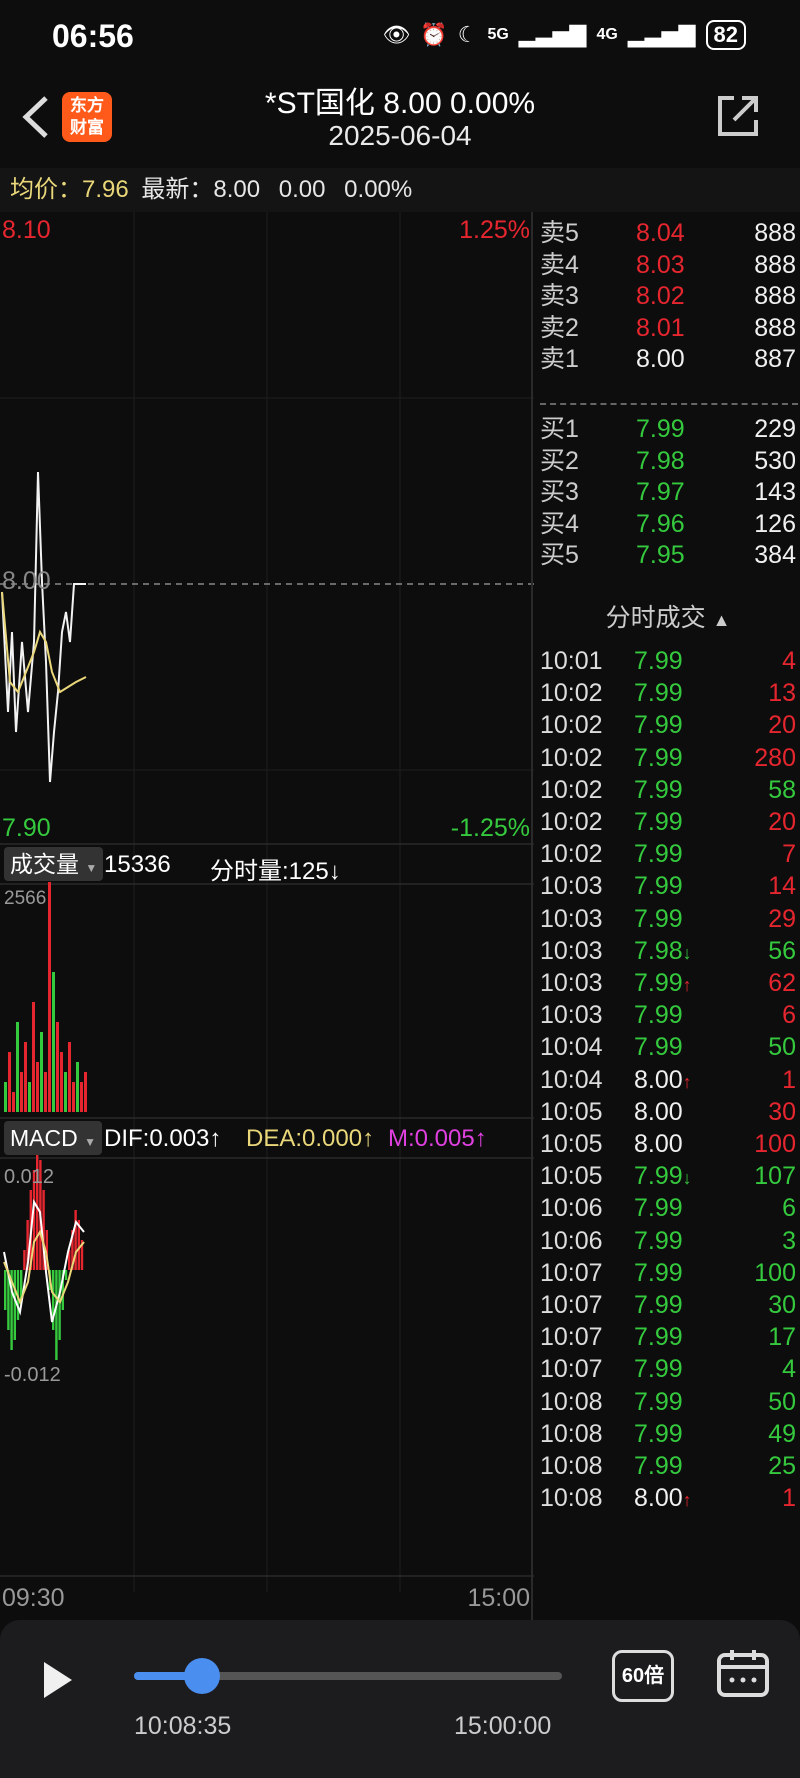 This screenshot has height=1778, width=800. What do you see at coordinates (494, 230) in the screenshot?
I see `pct-high-label: 1.25%` at bounding box center [494, 230].